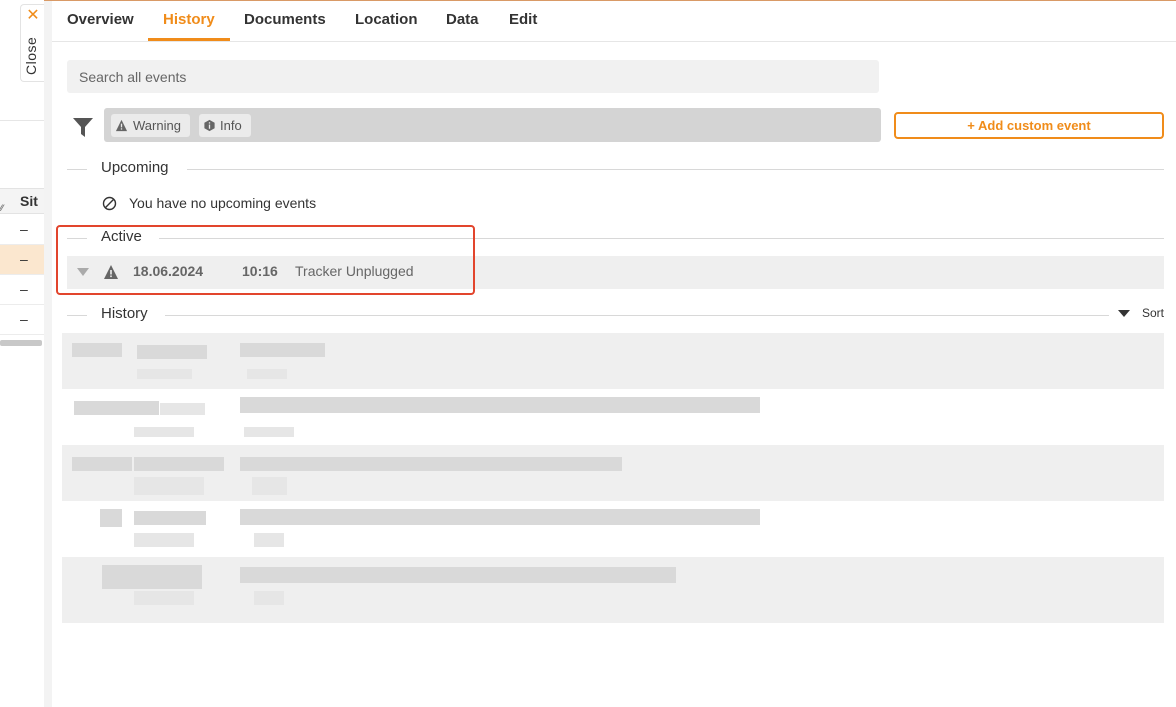 The width and height of the screenshot is (1176, 707). What do you see at coordinates (285, 19) in the screenshot?
I see `tab-documents: Documents` at bounding box center [285, 19].